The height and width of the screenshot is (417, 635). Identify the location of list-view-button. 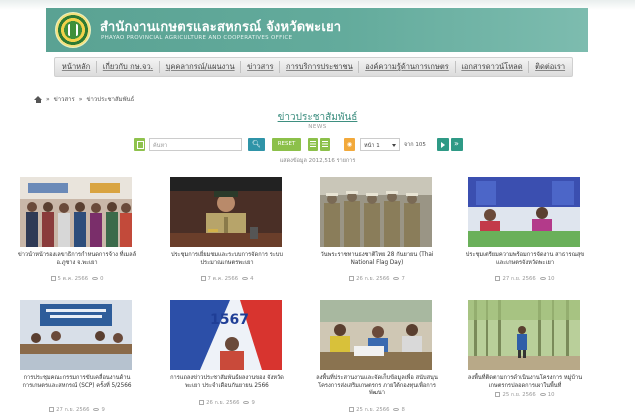
(325, 144).